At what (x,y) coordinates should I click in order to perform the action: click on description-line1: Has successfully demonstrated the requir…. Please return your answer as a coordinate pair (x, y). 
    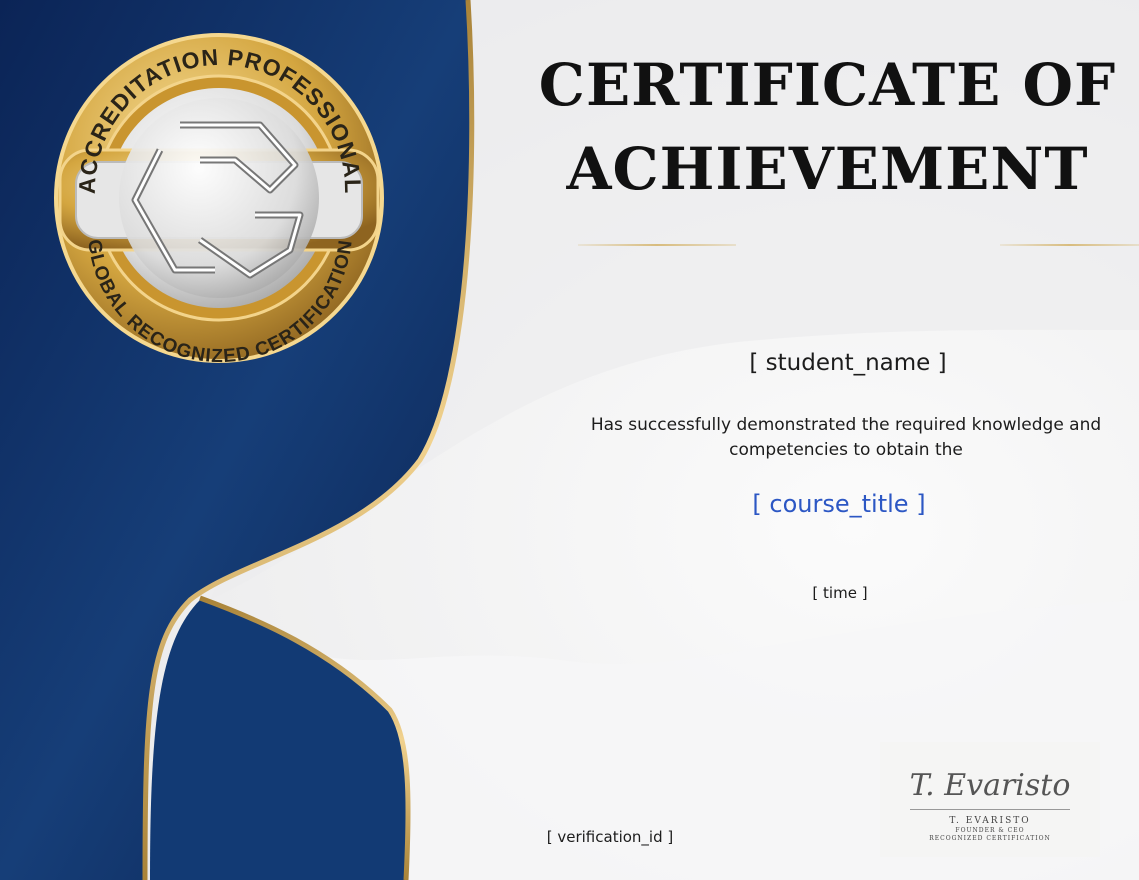
    Looking at the image, I should click on (846, 425).